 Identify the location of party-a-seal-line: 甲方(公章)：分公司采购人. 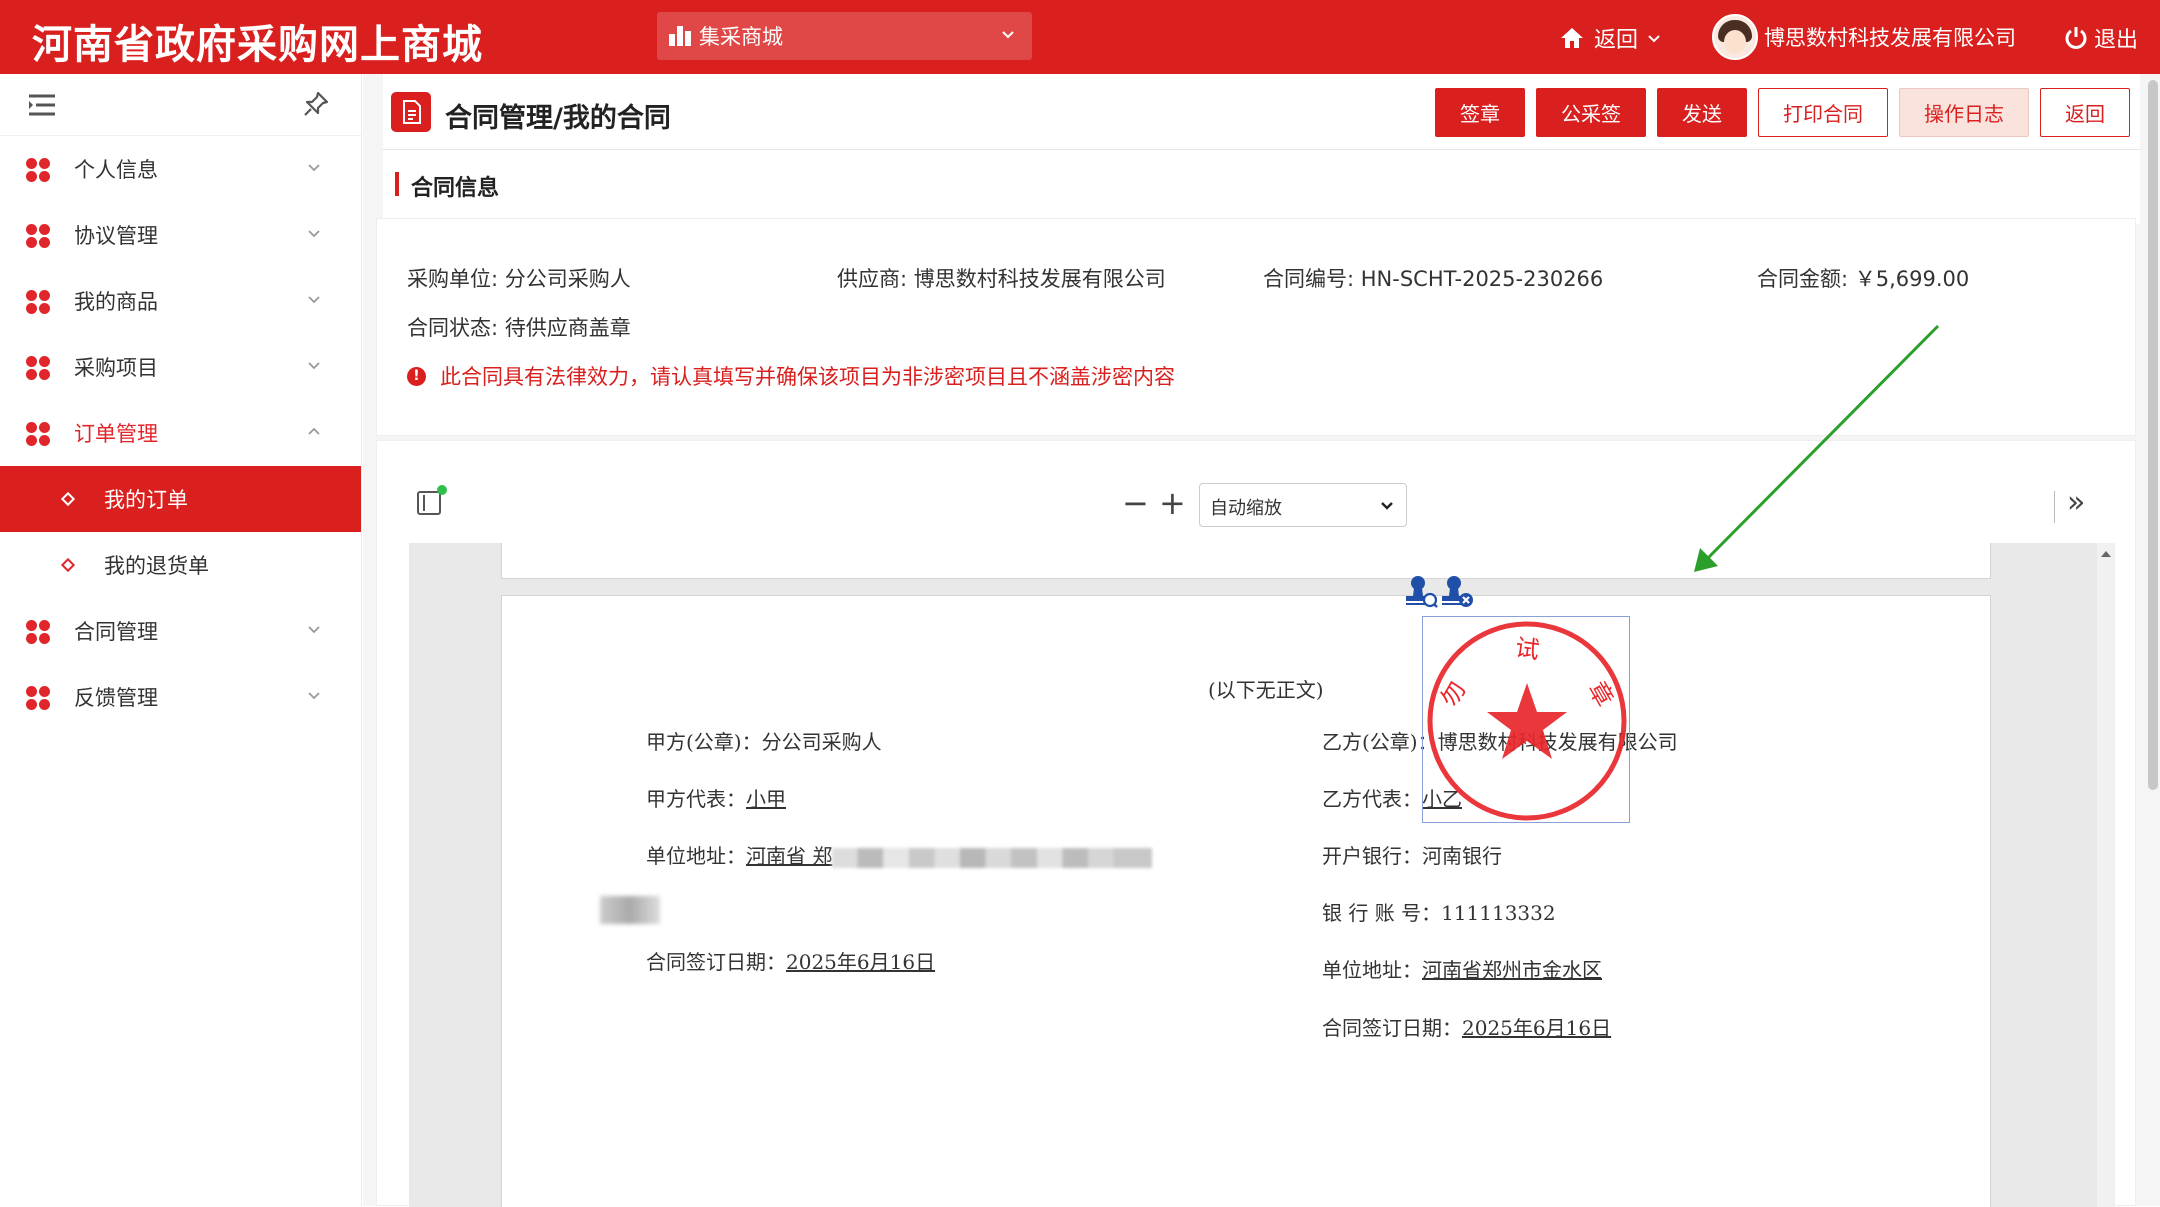
(764, 740).